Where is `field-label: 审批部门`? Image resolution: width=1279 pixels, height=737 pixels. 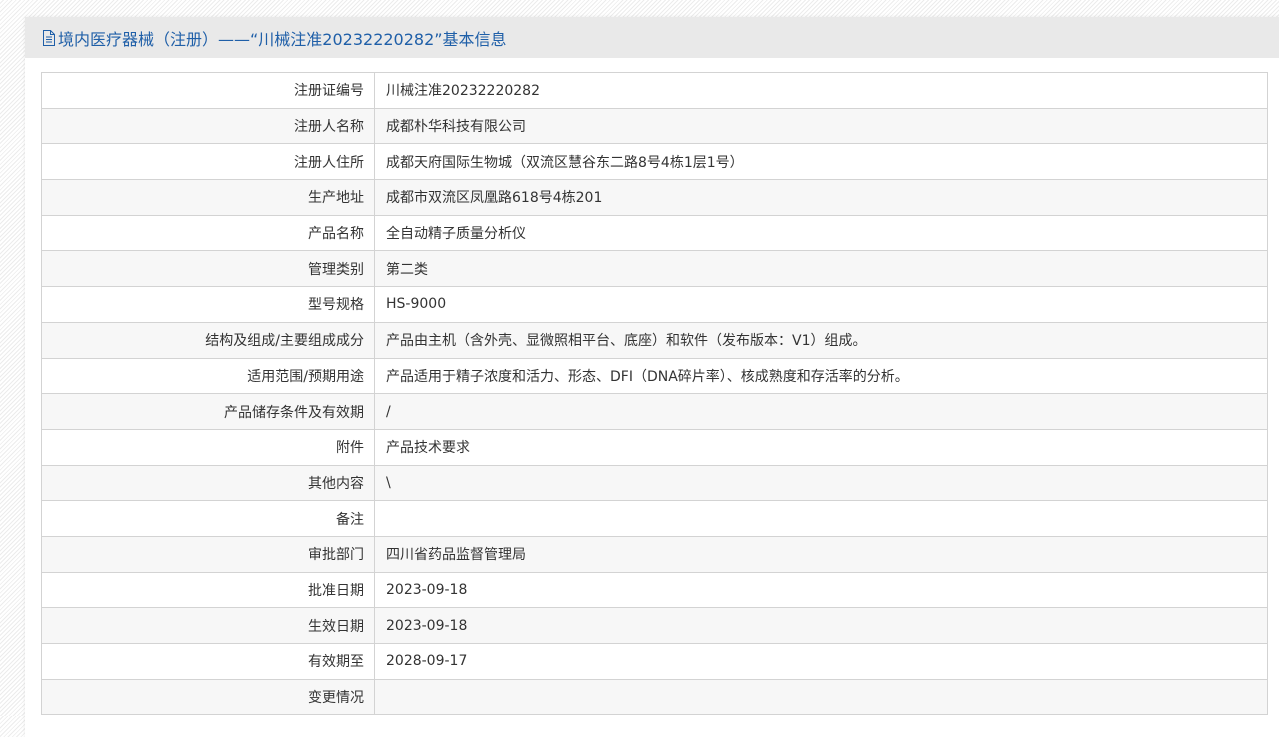 field-label: 审批部门 is located at coordinates (208, 554).